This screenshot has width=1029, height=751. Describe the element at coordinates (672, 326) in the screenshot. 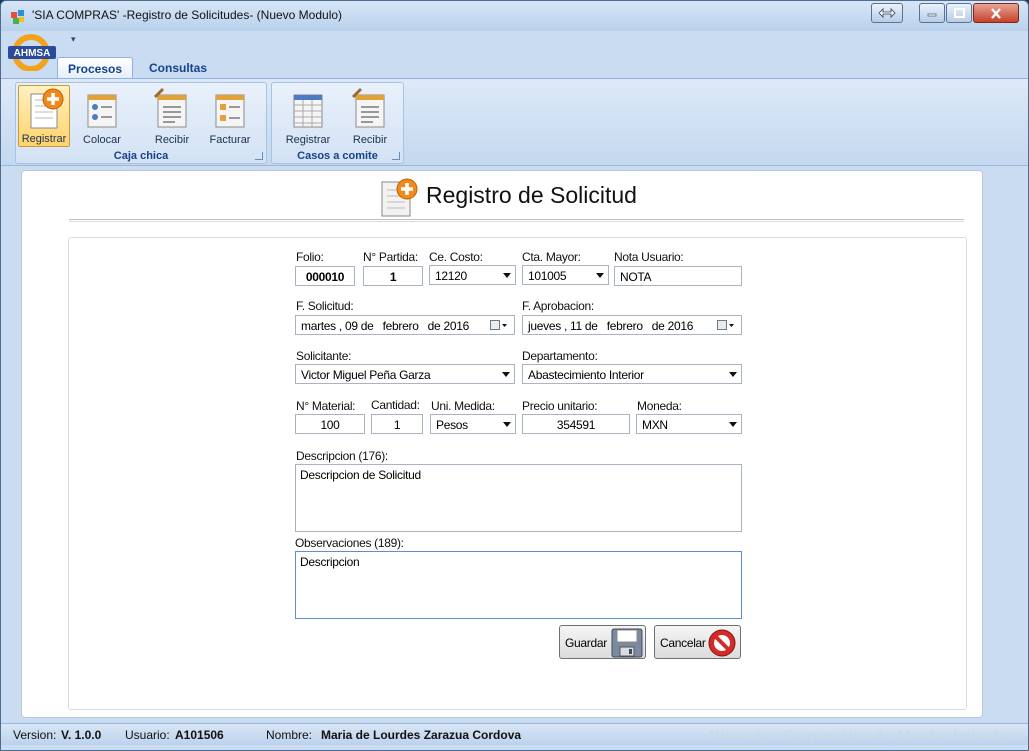

I see `f-aprobacion-year: de 2016` at that location.